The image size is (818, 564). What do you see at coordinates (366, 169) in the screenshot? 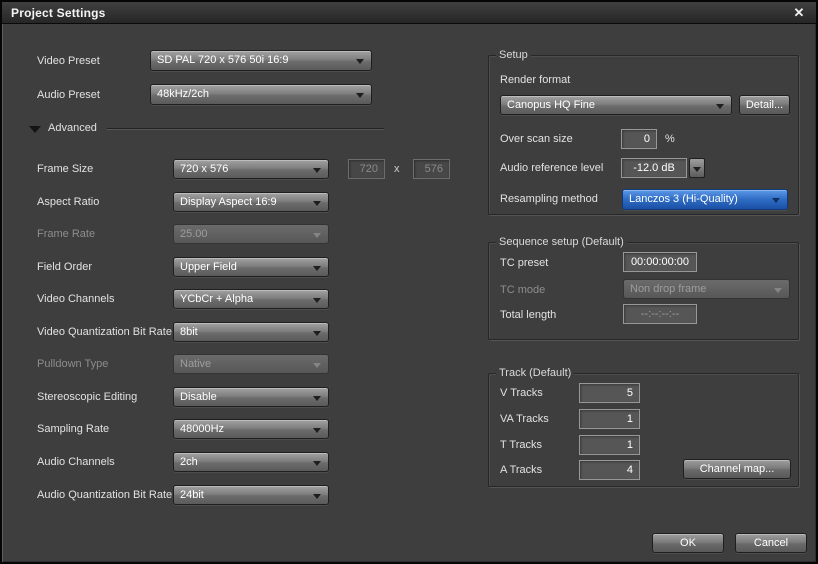
I see `frame-width-field: 720` at bounding box center [366, 169].